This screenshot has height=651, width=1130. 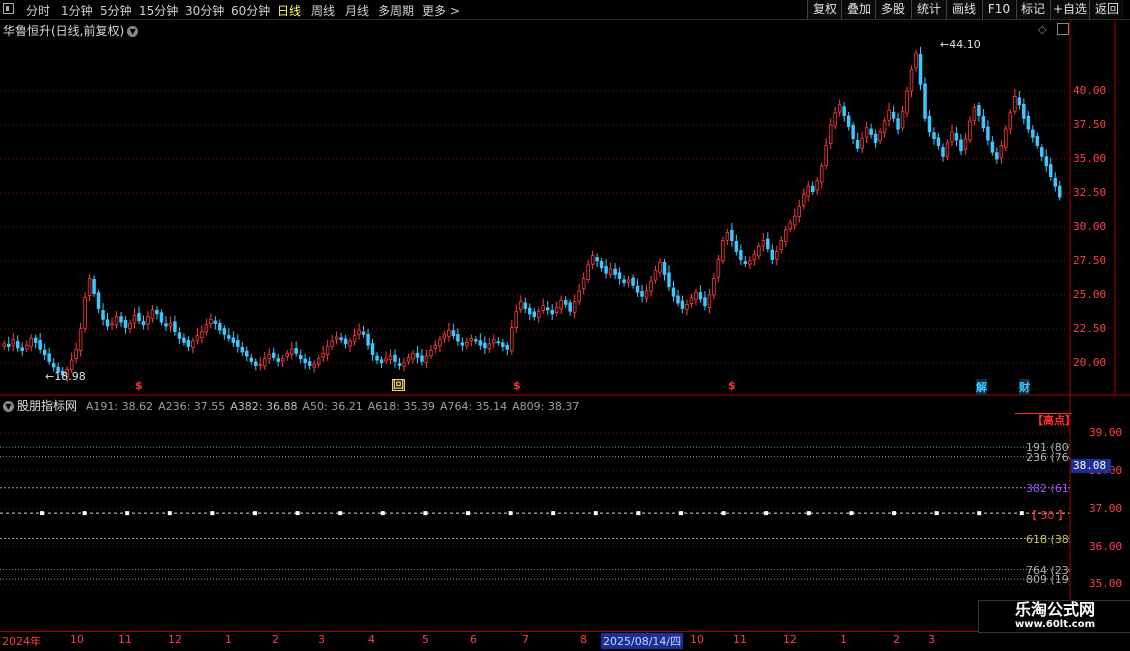 What do you see at coordinates (981, 387) in the screenshot?
I see `event-marker: 解` at bounding box center [981, 387].